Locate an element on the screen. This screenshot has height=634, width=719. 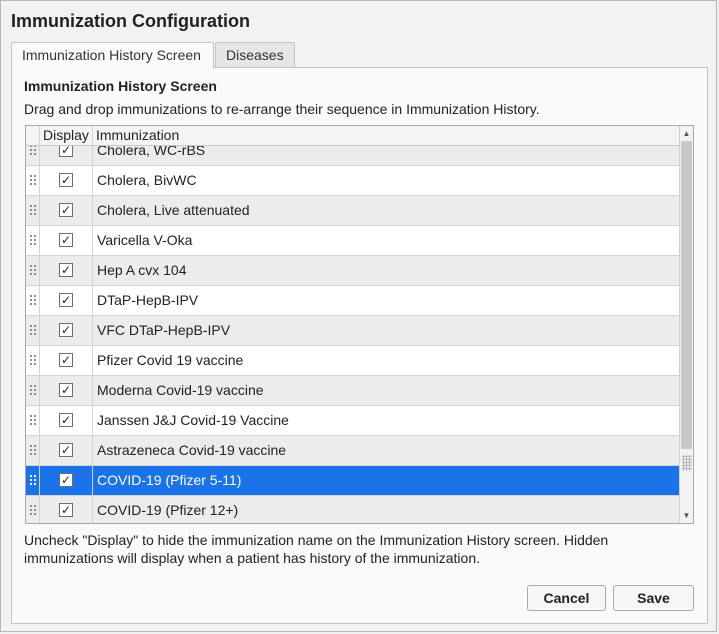
immunization-name: Varicella V-Oka is located at coordinates (145, 240).